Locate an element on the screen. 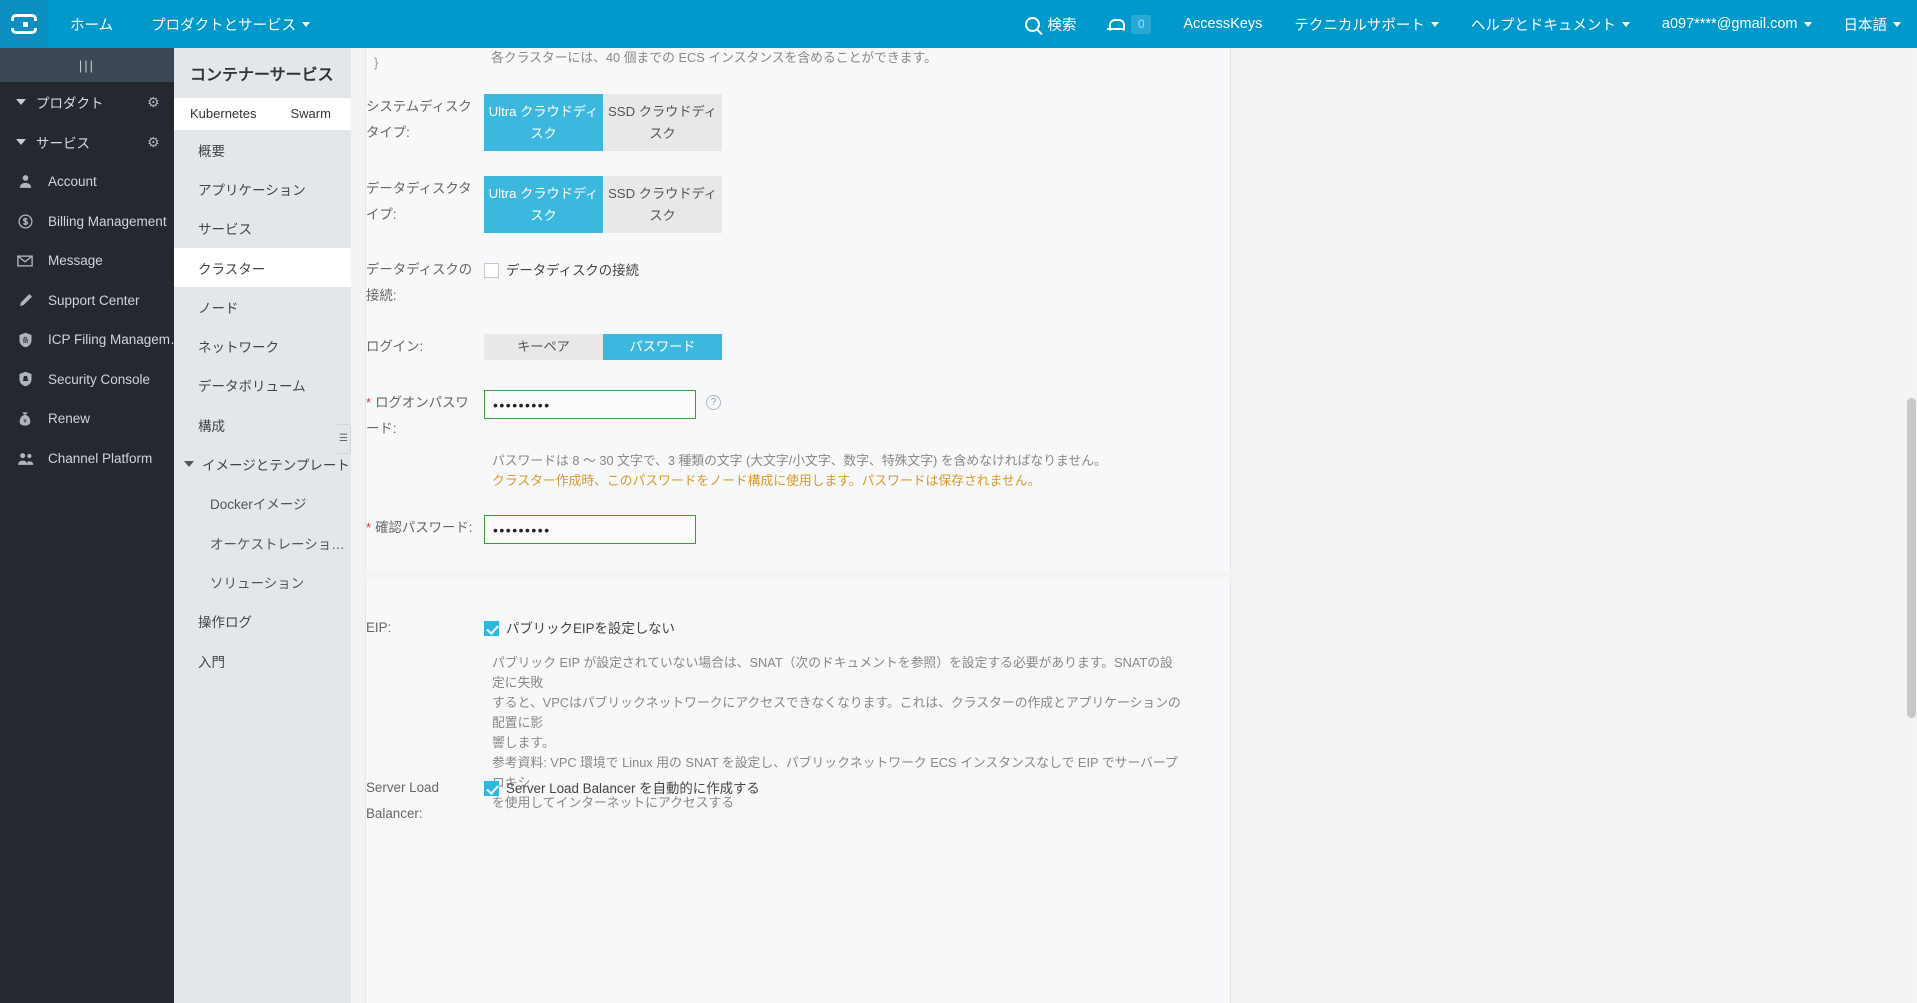 This screenshot has width=1917, height=1003. money-bag-icon: ¥ is located at coordinates (25, 419).